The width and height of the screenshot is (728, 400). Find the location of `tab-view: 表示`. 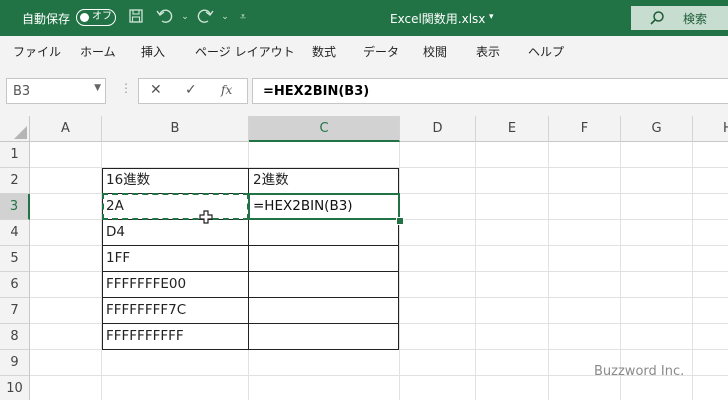

tab-view: 表示 is located at coordinates (488, 51).